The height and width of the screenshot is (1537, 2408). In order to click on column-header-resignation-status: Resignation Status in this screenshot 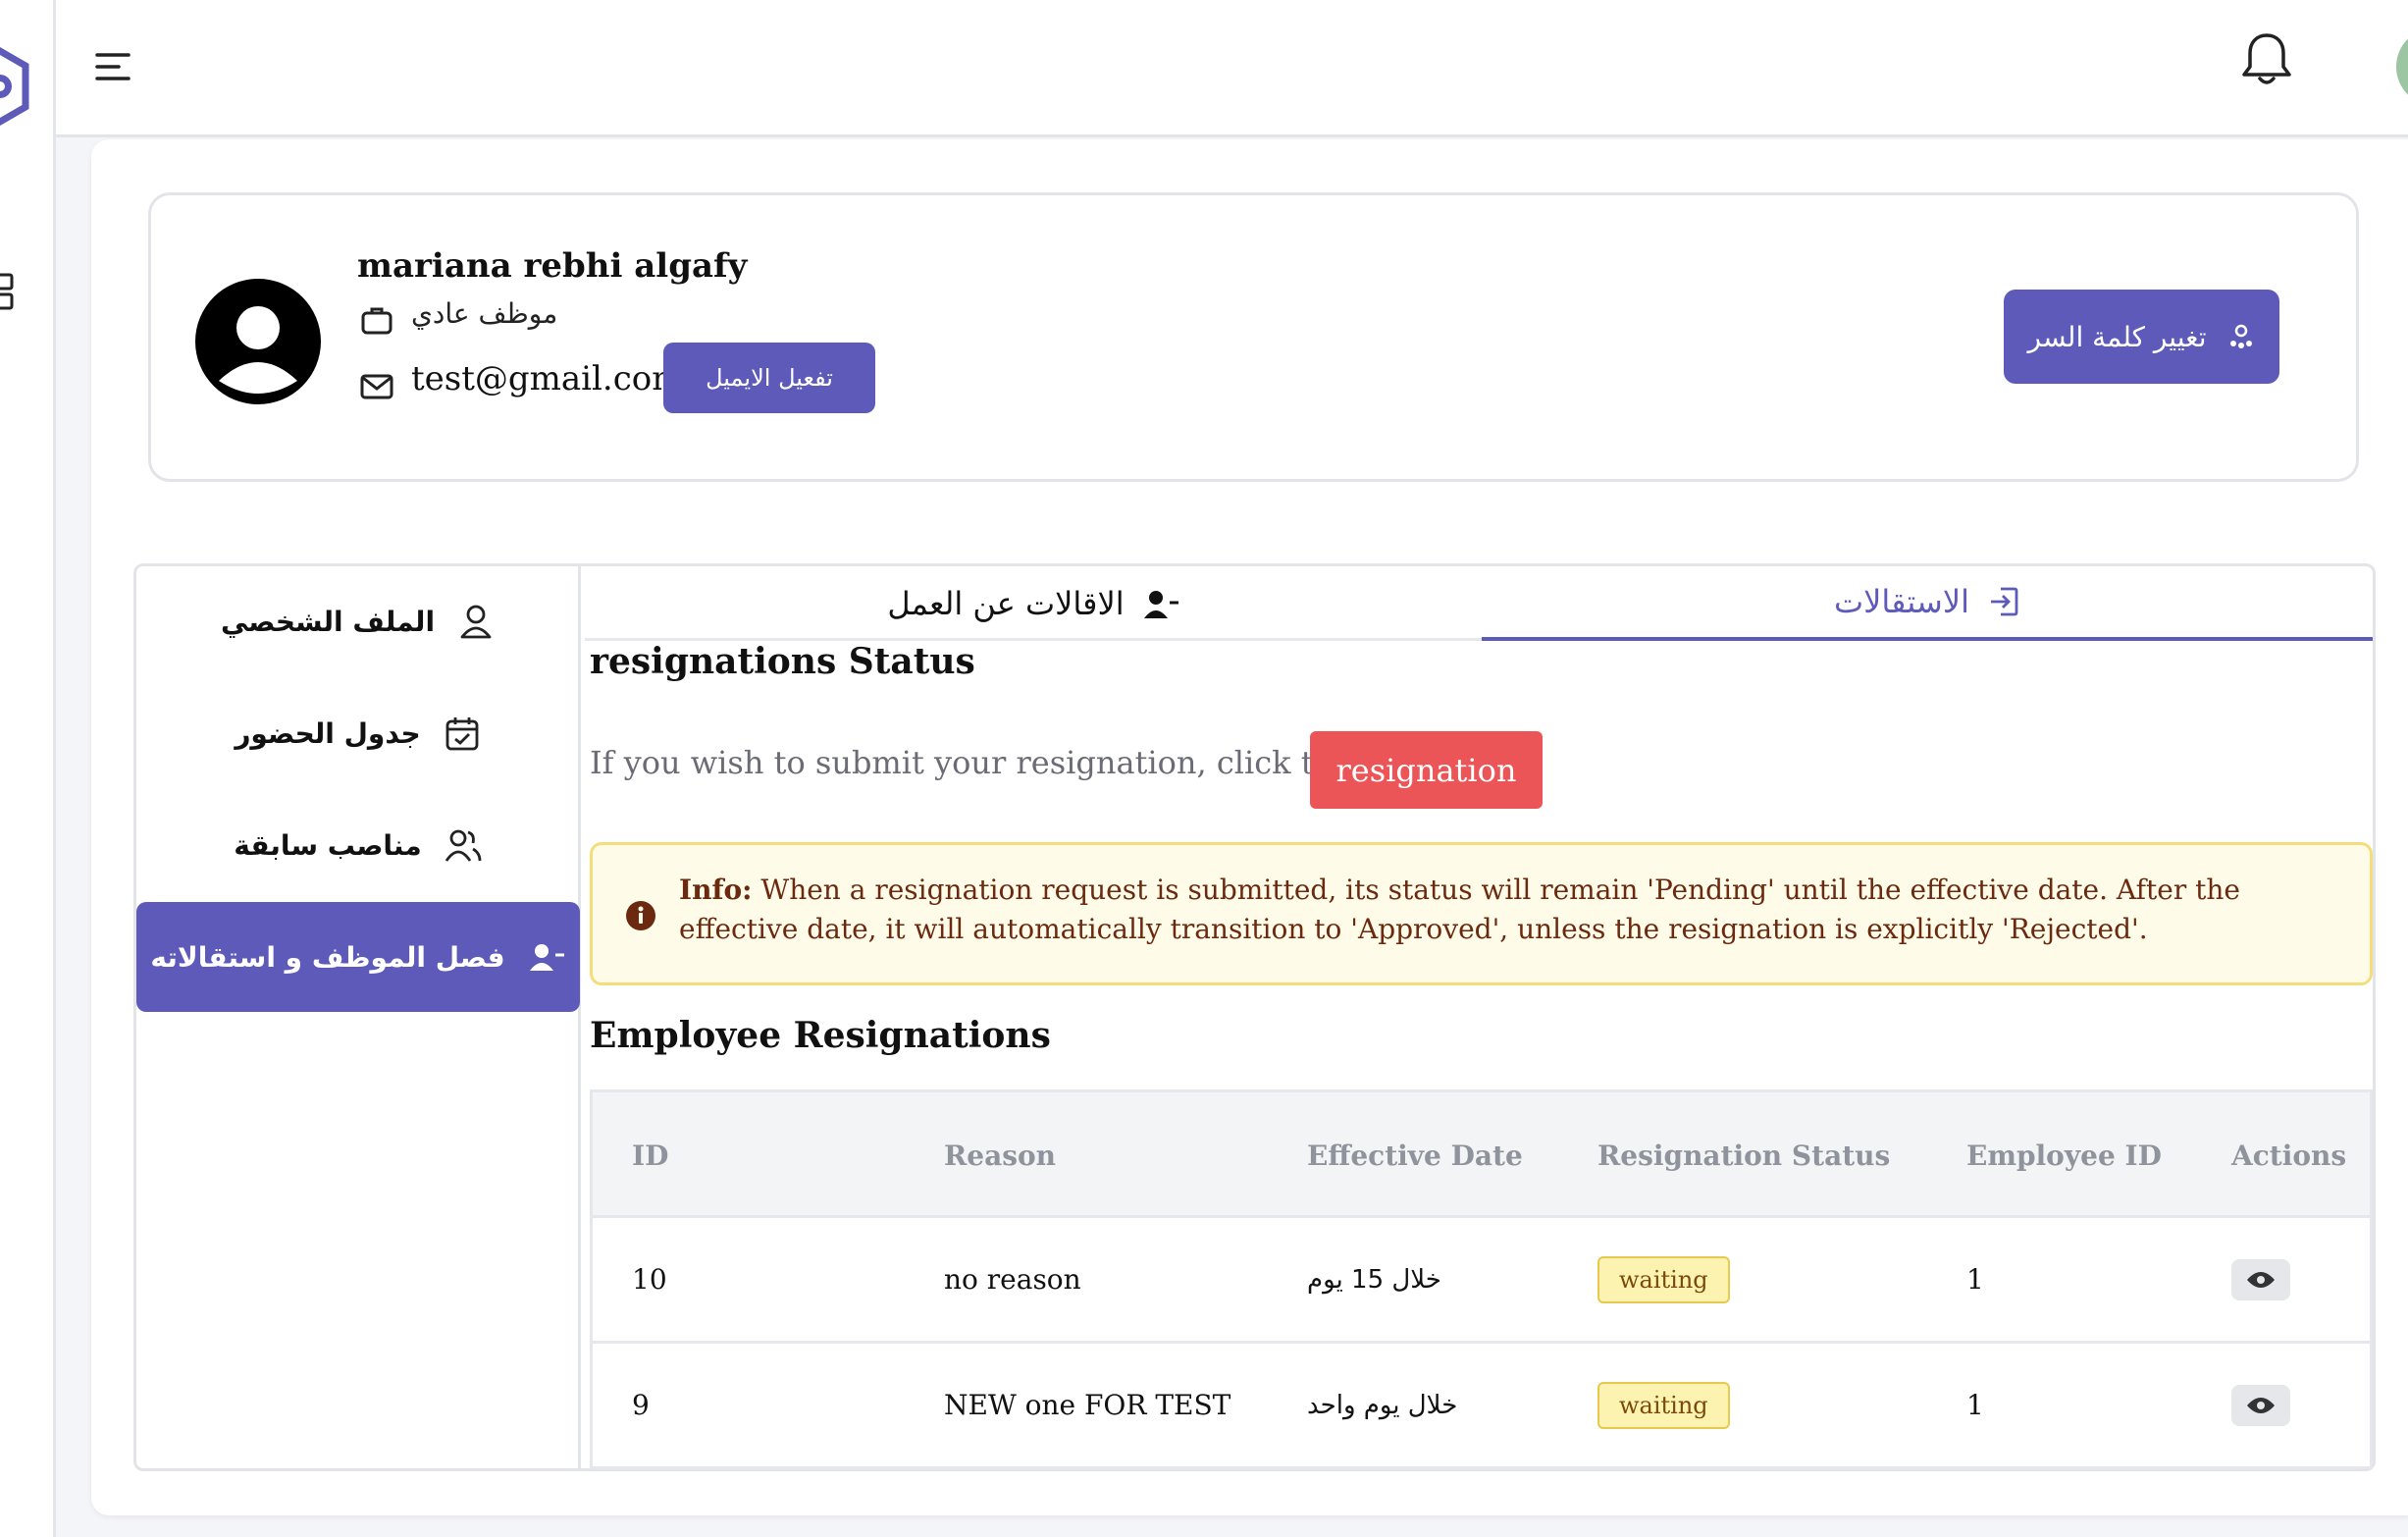, I will do `click(1744, 1156)`.